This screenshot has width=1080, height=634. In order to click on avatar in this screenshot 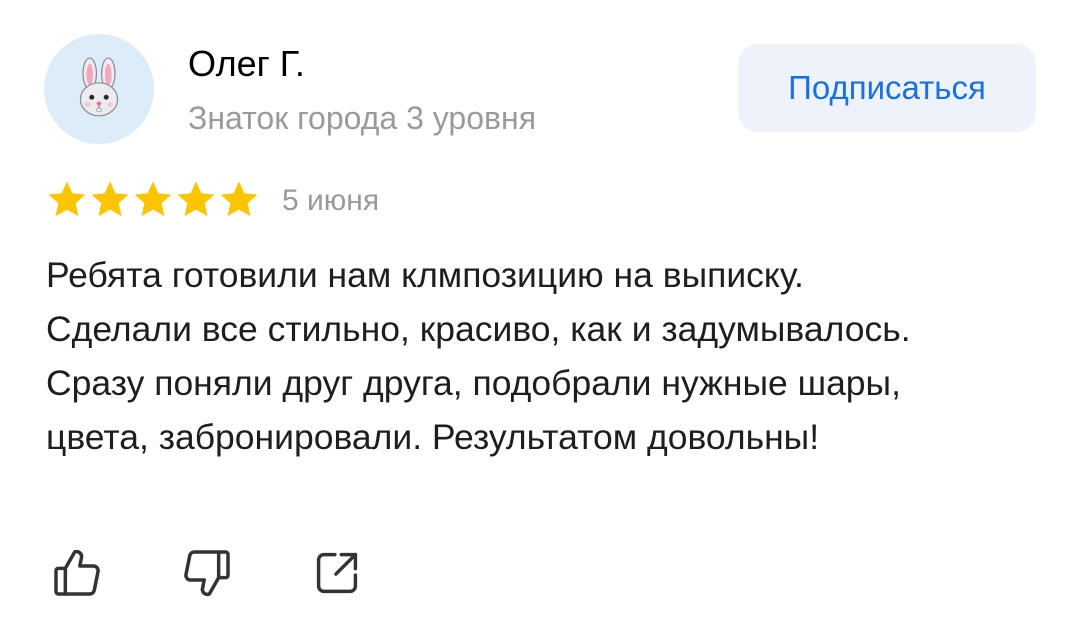, I will do `click(99, 89)`.